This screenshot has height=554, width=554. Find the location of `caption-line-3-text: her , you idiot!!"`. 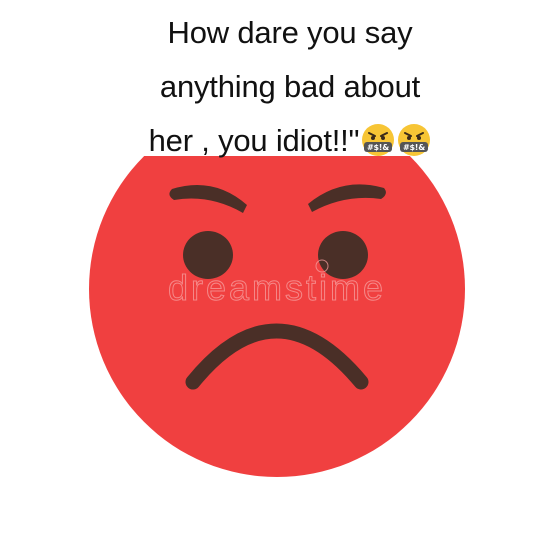

caption-line-3-text: her , you idiot!!" is located at coordinates (254, 140).